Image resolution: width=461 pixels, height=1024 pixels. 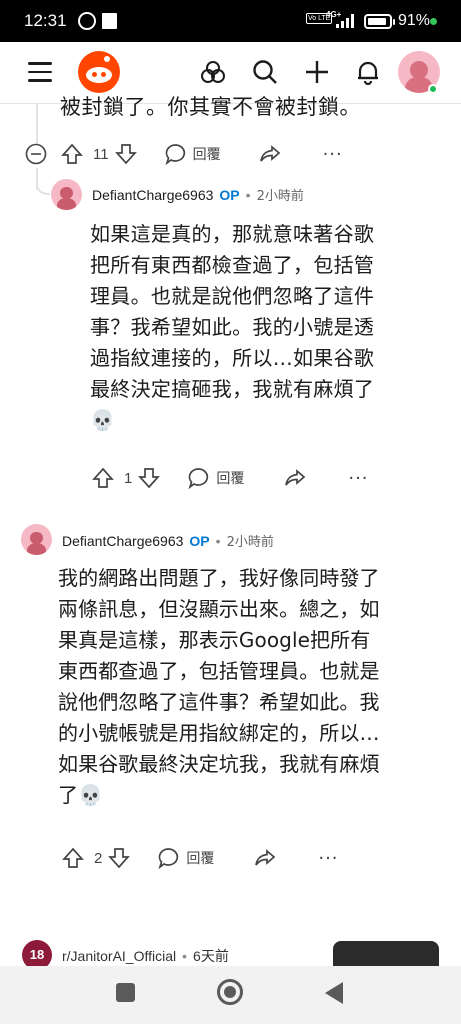 What do you see at coordinates (81, 795) in the screenshot?
I see `comment-line: 了💀` at bounding box center [81, 795].